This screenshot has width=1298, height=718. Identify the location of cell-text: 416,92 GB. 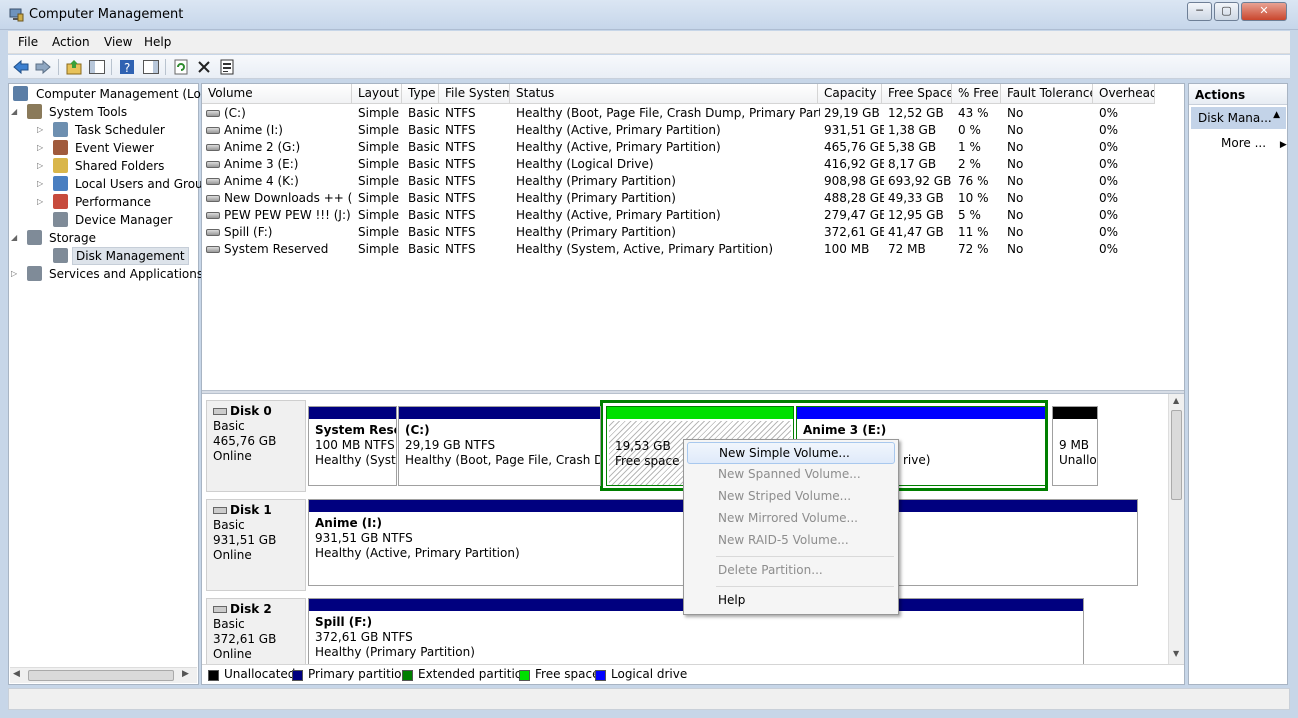
(854, 164).